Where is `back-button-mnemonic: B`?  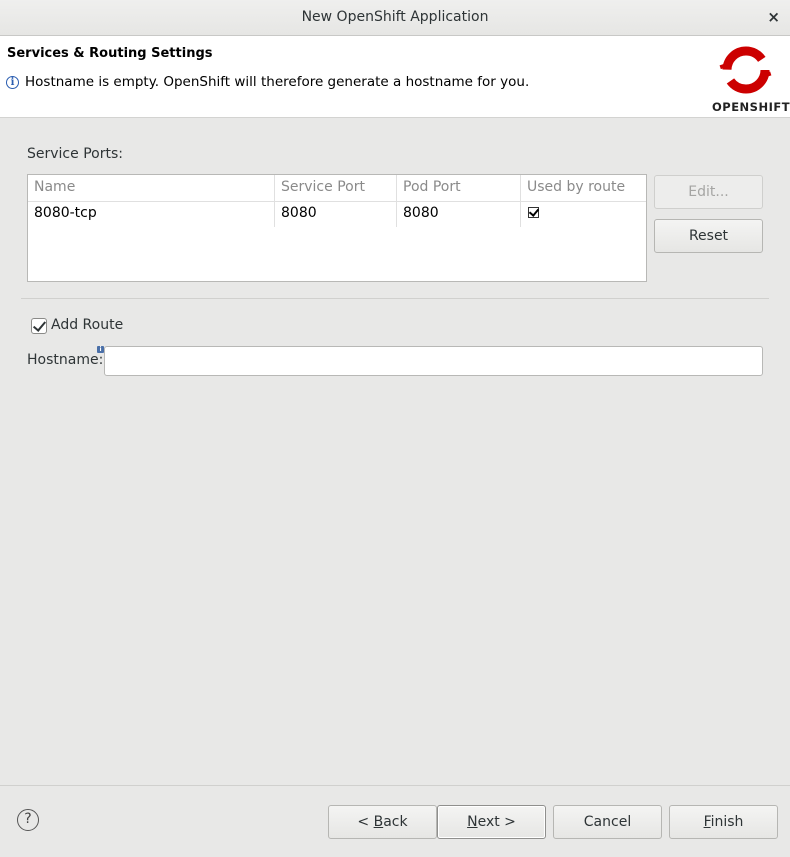 back-button-mnemonic: B is located at coordinates (378, 822).